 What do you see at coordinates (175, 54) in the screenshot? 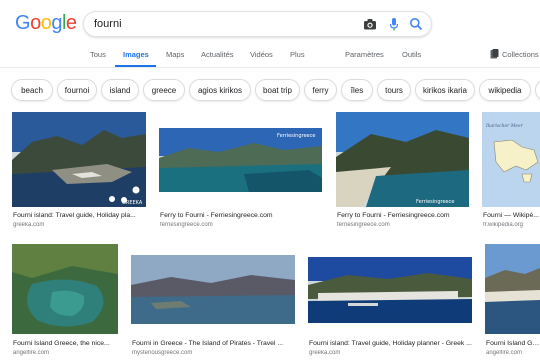
I see `tab-maps: Maps` at bounding box center [175, 54].